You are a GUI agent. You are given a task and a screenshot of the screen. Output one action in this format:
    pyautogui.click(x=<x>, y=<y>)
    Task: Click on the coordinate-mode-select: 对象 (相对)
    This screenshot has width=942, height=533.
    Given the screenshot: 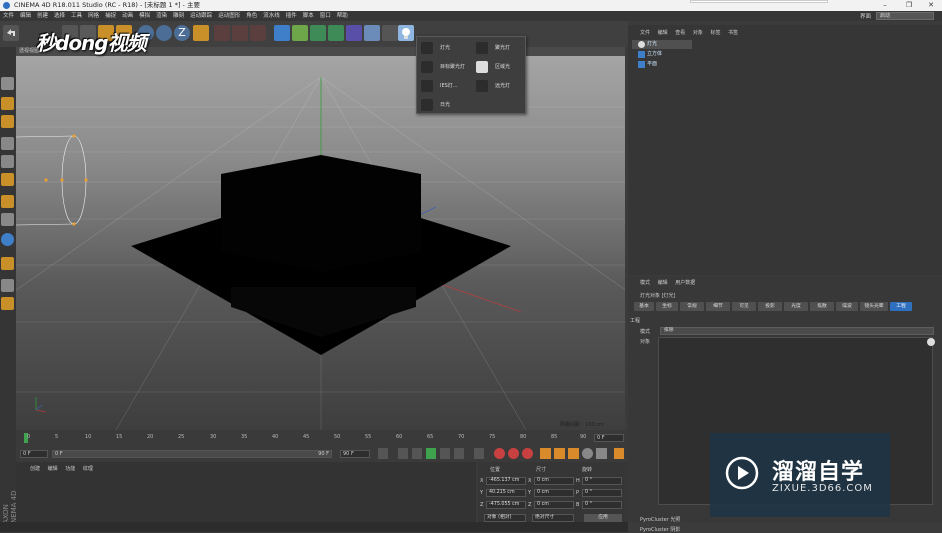 What is the action you would take?
    pyautogui.click(x=505, y=518)
    